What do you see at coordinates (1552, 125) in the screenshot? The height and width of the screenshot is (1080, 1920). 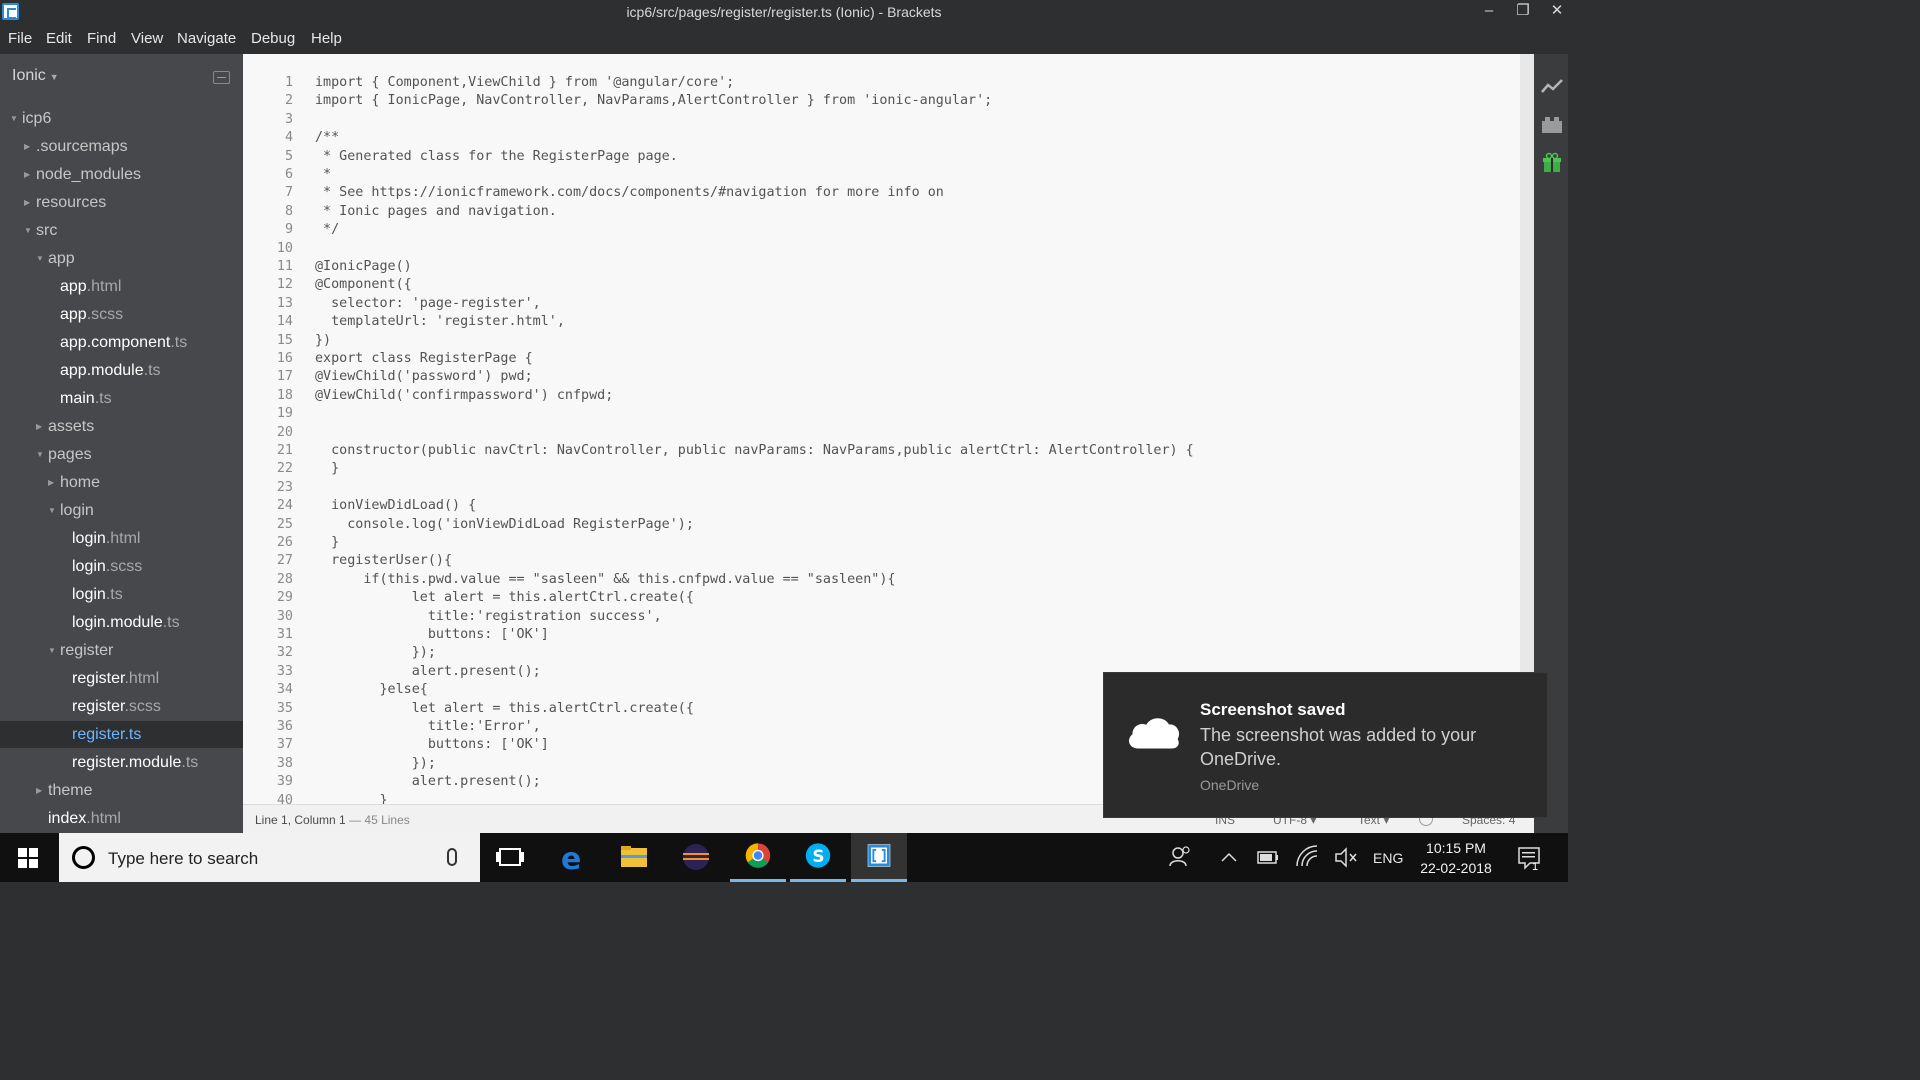 I see `extension-manager-icon` at bounding box center [1552, 125].